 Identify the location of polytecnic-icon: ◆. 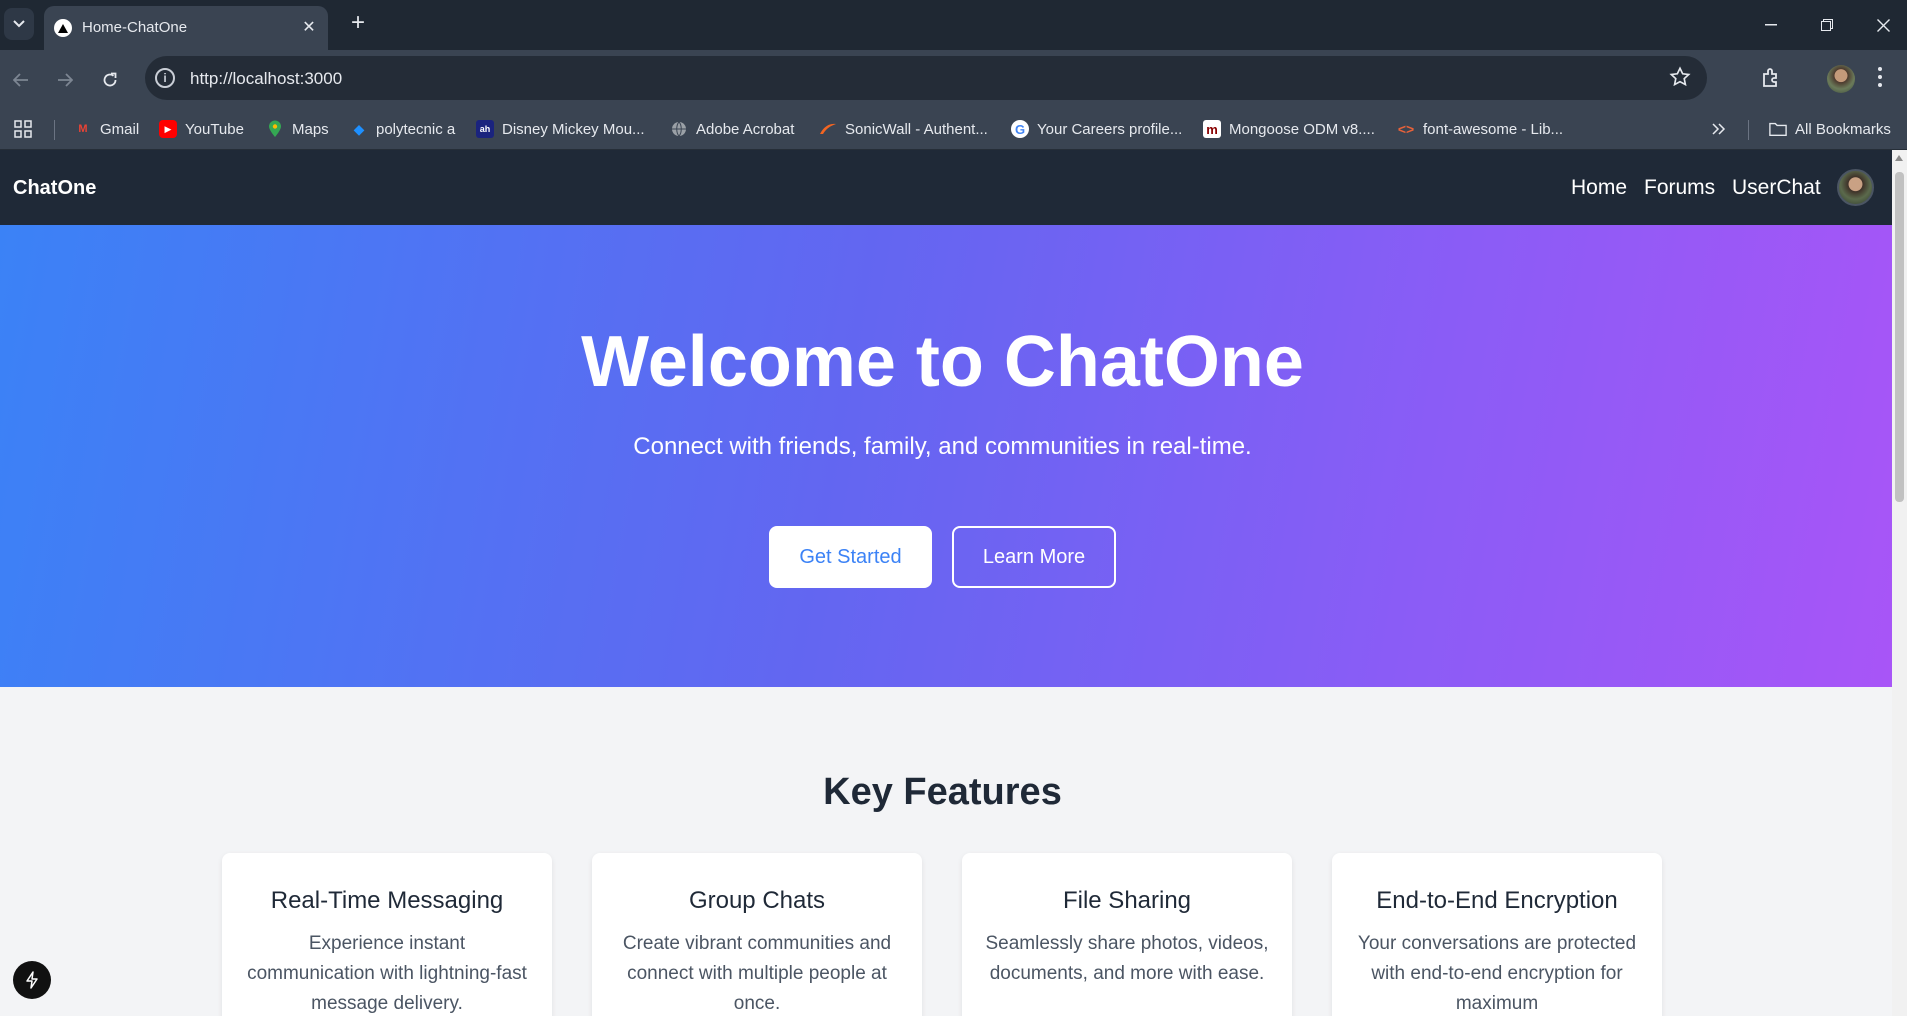
(359, 128).